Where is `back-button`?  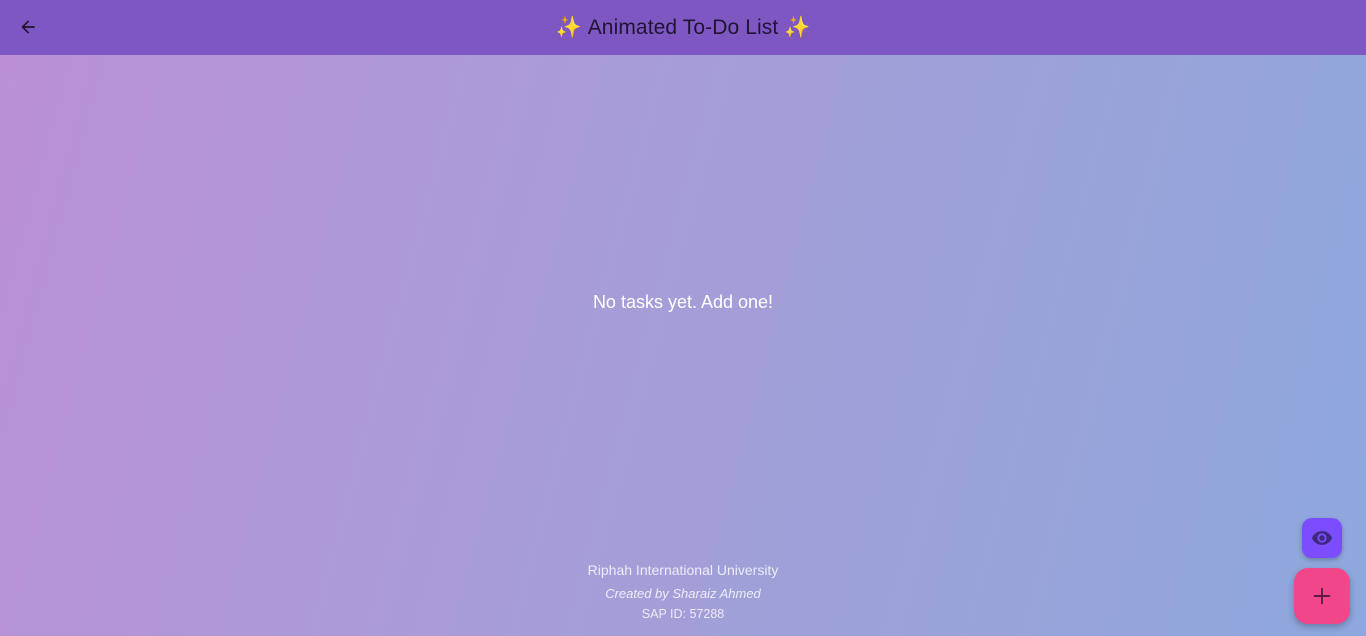 back-button is located at coordinates (28, 27).